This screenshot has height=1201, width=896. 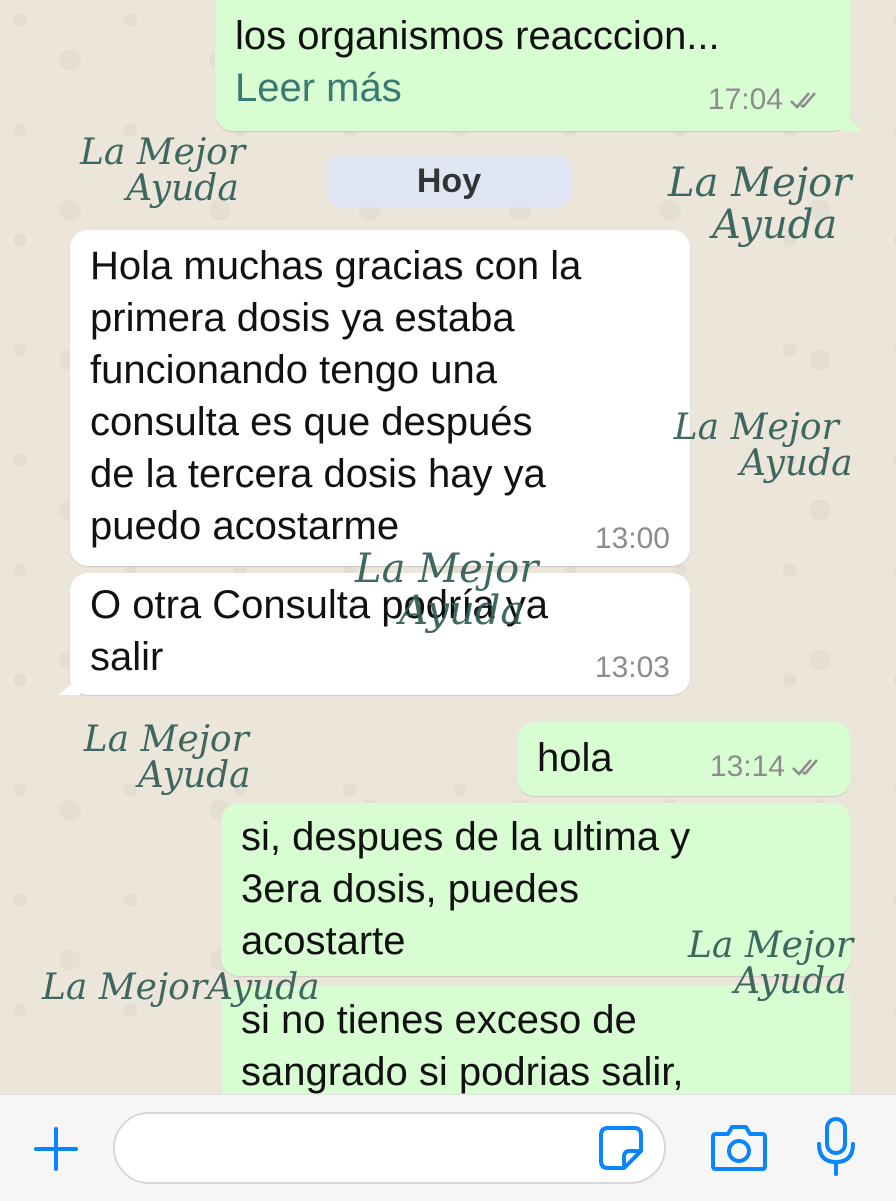 I want to click on date-separator: Hoy, so click(x=449, y=181).